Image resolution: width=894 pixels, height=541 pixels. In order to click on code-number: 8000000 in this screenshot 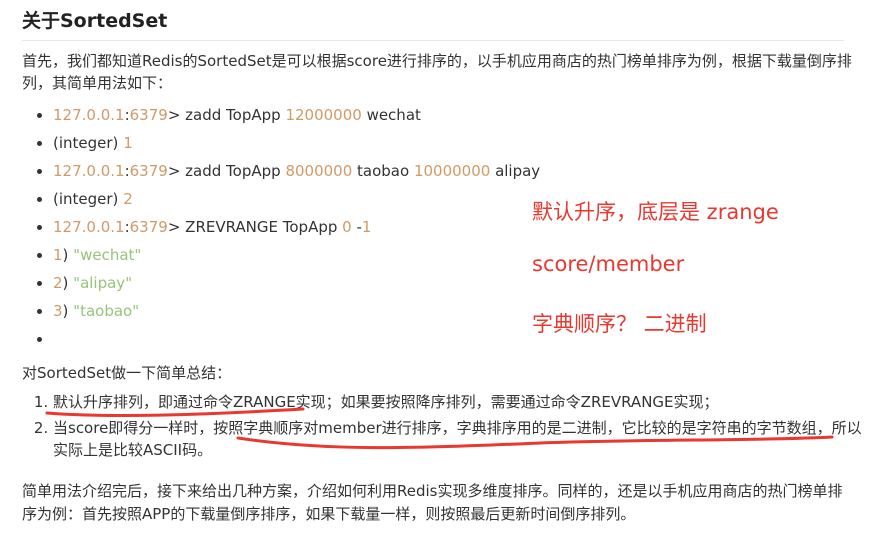, I will do `click(319, 171)`.